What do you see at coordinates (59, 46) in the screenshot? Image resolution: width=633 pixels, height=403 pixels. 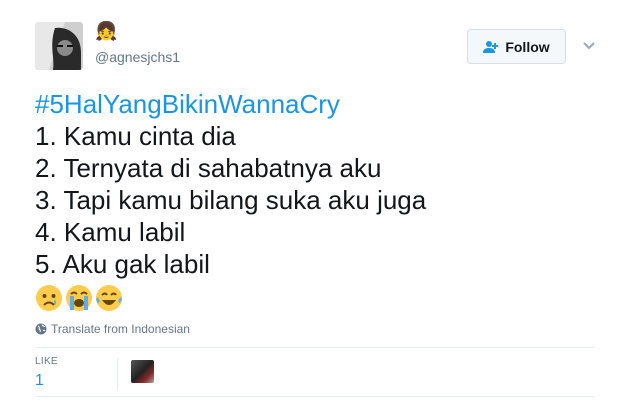 I see `user-avatar` at bounding box center [59, 46].